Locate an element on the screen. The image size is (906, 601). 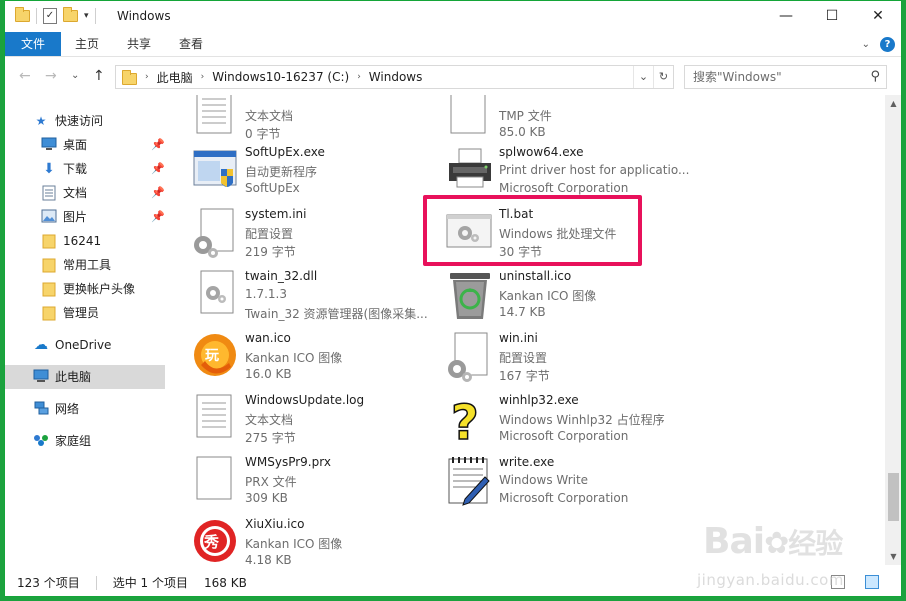
nav-folder-16241: 16241 is located at coordinates (71, 241).